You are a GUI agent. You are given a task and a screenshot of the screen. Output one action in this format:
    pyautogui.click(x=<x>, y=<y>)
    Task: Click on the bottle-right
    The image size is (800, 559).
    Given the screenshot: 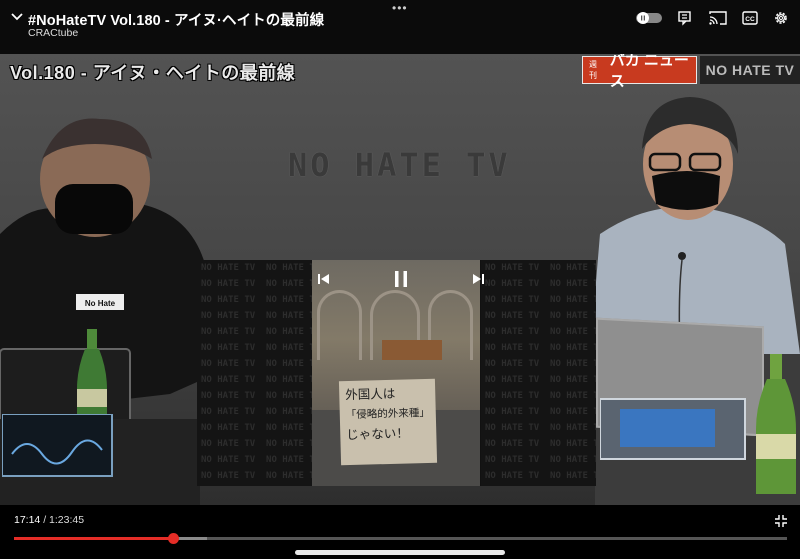 What is the action you would take?
    pyautogui.click(x=776, y=424)
    